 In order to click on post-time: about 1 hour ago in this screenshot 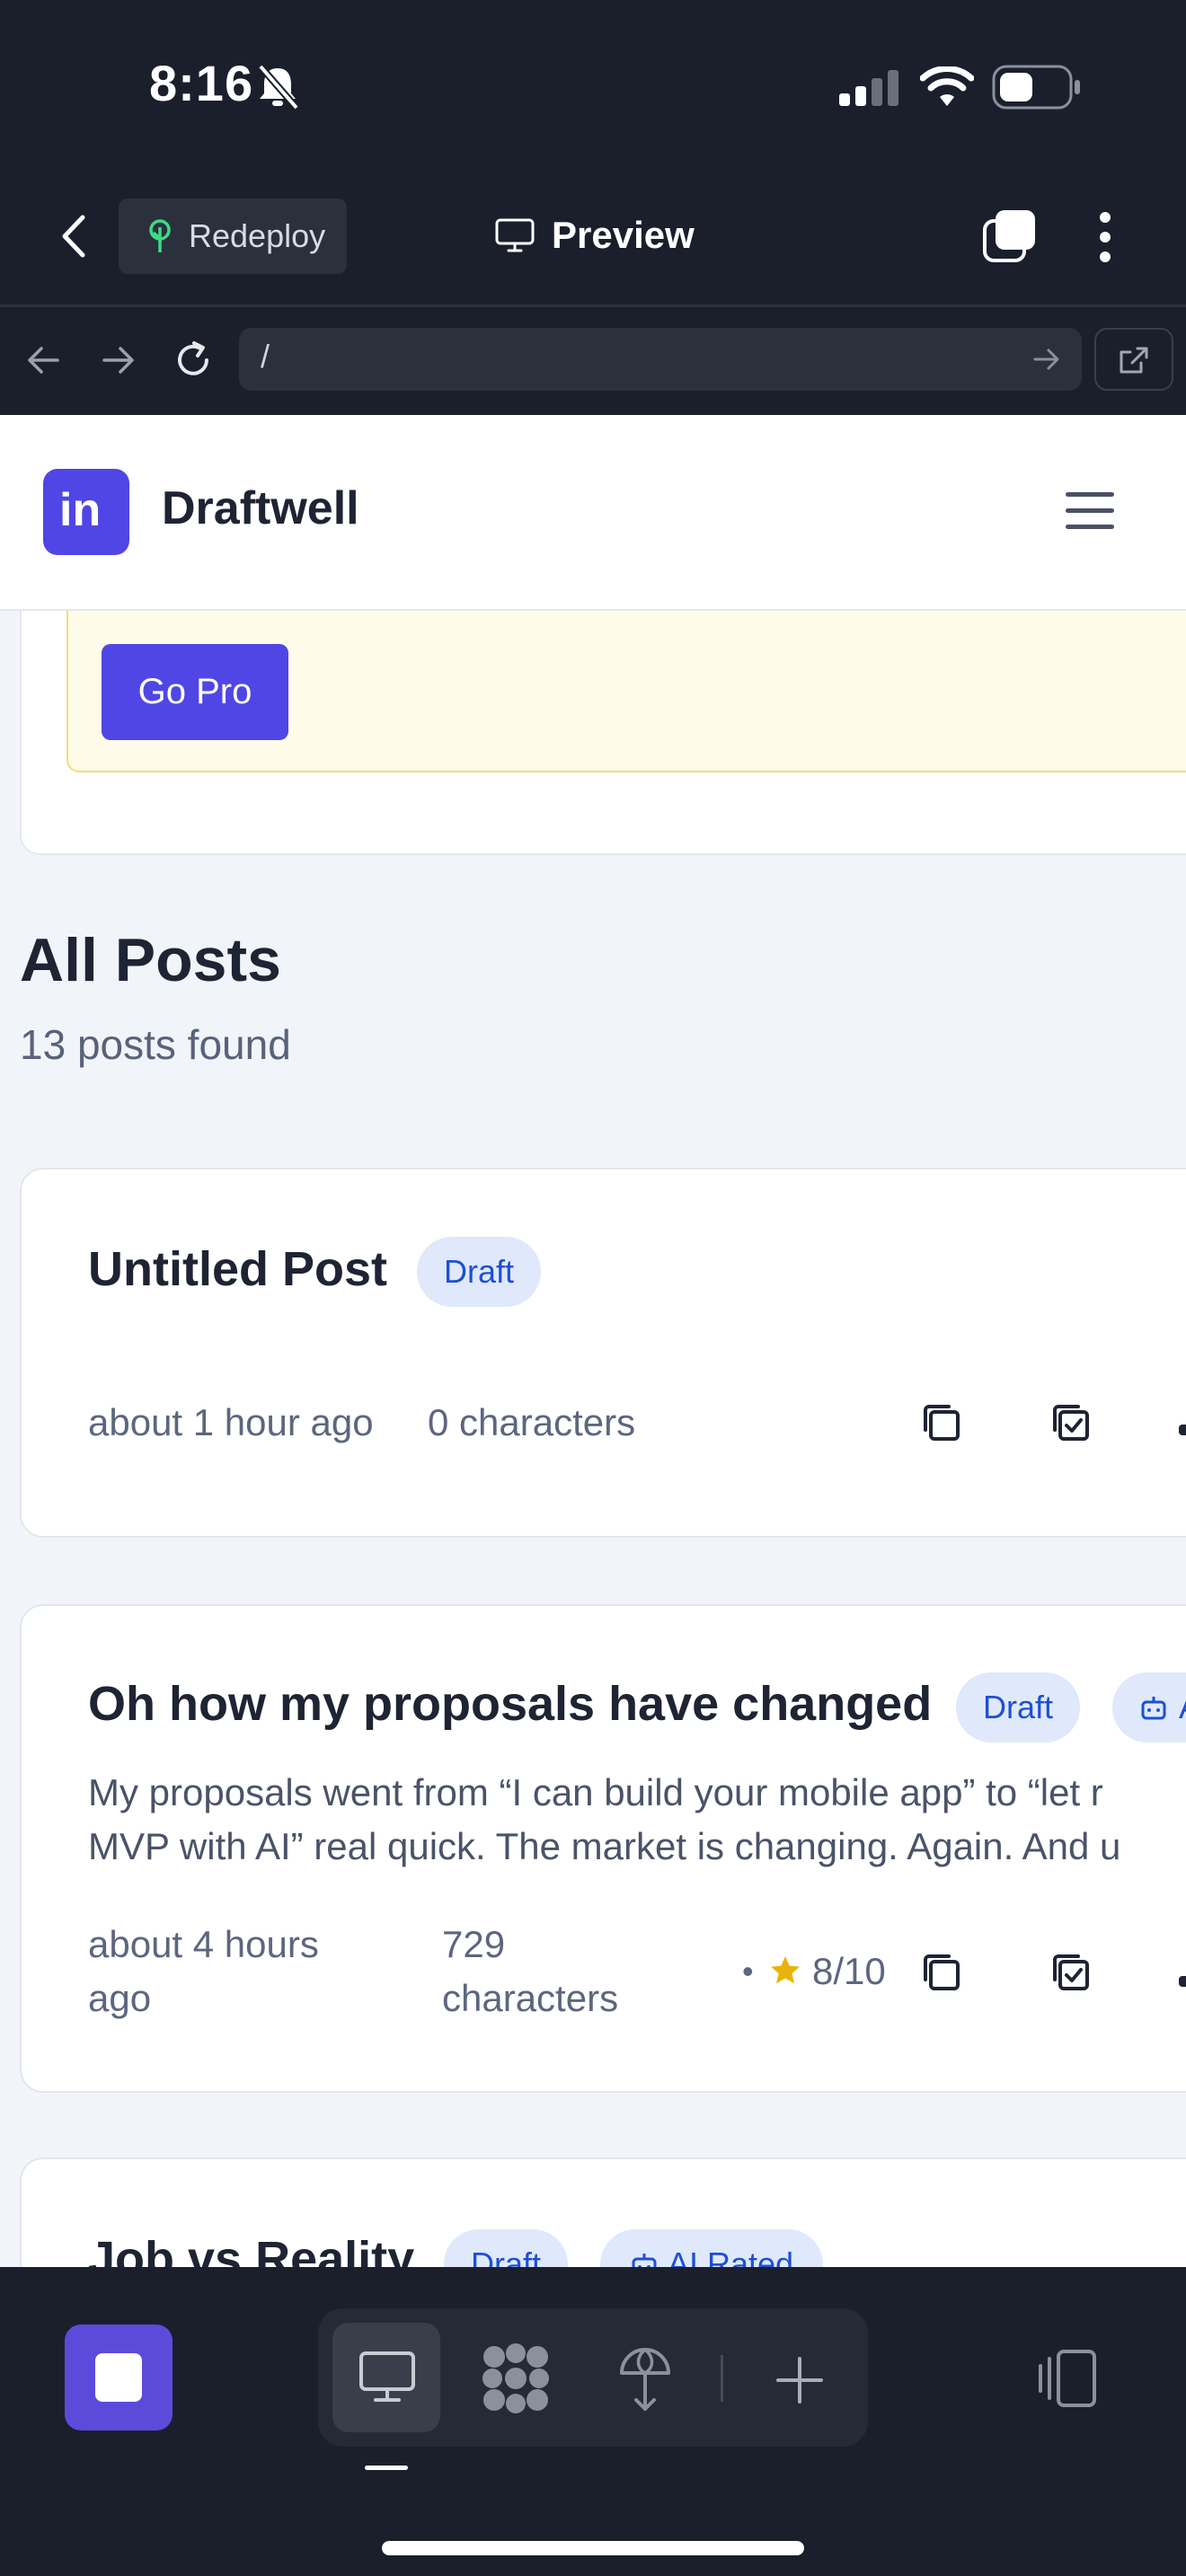, I will do `click(231, 1422)`.